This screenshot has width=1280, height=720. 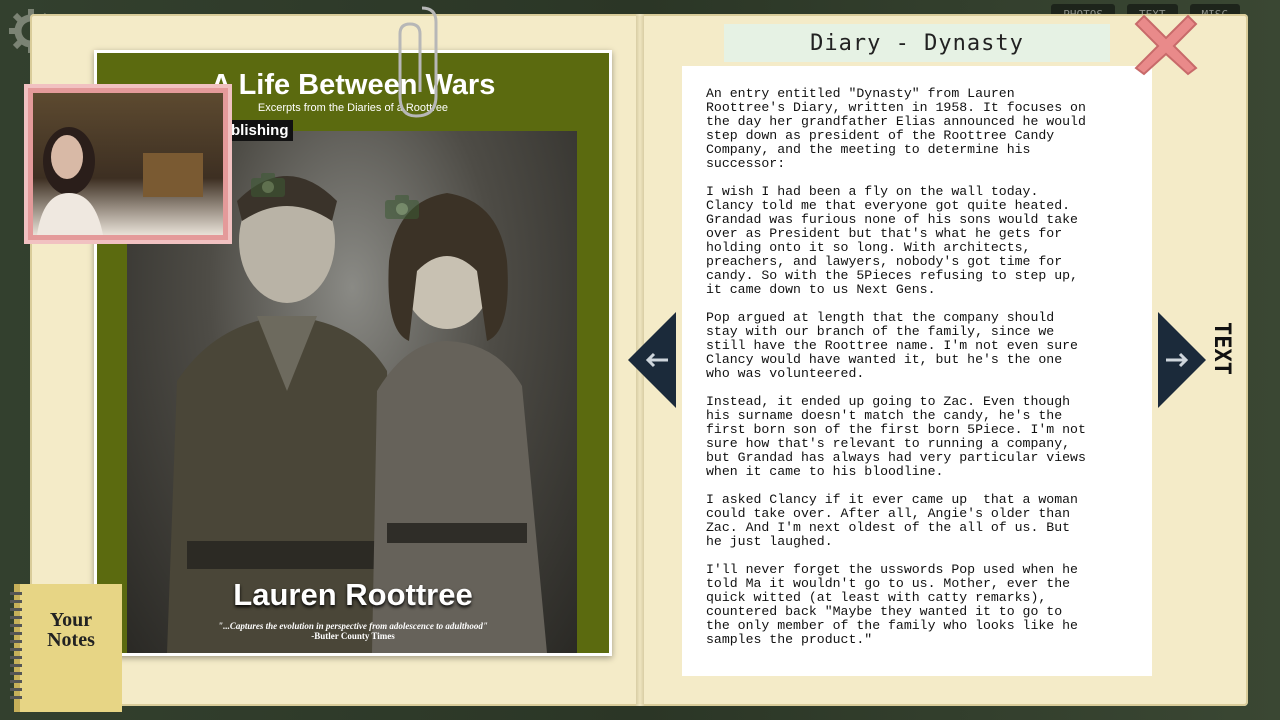 I want to click on publishing-tag: blishing, so click(x=260, y=130).